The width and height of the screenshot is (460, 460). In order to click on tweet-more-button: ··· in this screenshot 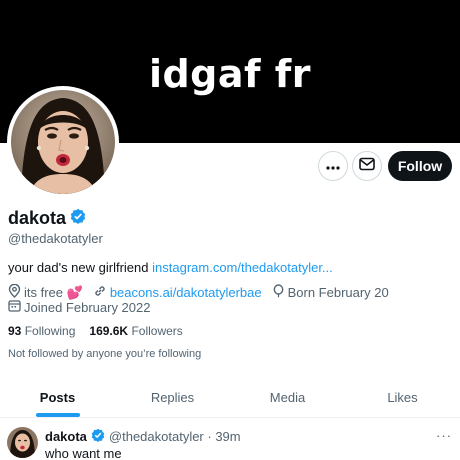, I will do `click(444, 435)`.